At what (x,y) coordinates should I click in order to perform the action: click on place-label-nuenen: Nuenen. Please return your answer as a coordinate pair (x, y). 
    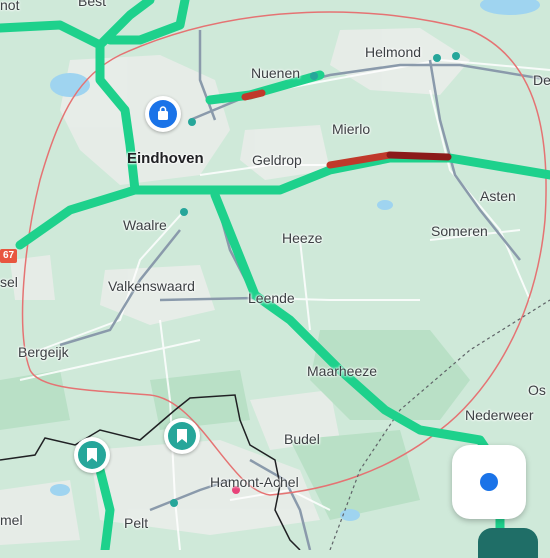
    Looking at the image, I should click on (276, 73).